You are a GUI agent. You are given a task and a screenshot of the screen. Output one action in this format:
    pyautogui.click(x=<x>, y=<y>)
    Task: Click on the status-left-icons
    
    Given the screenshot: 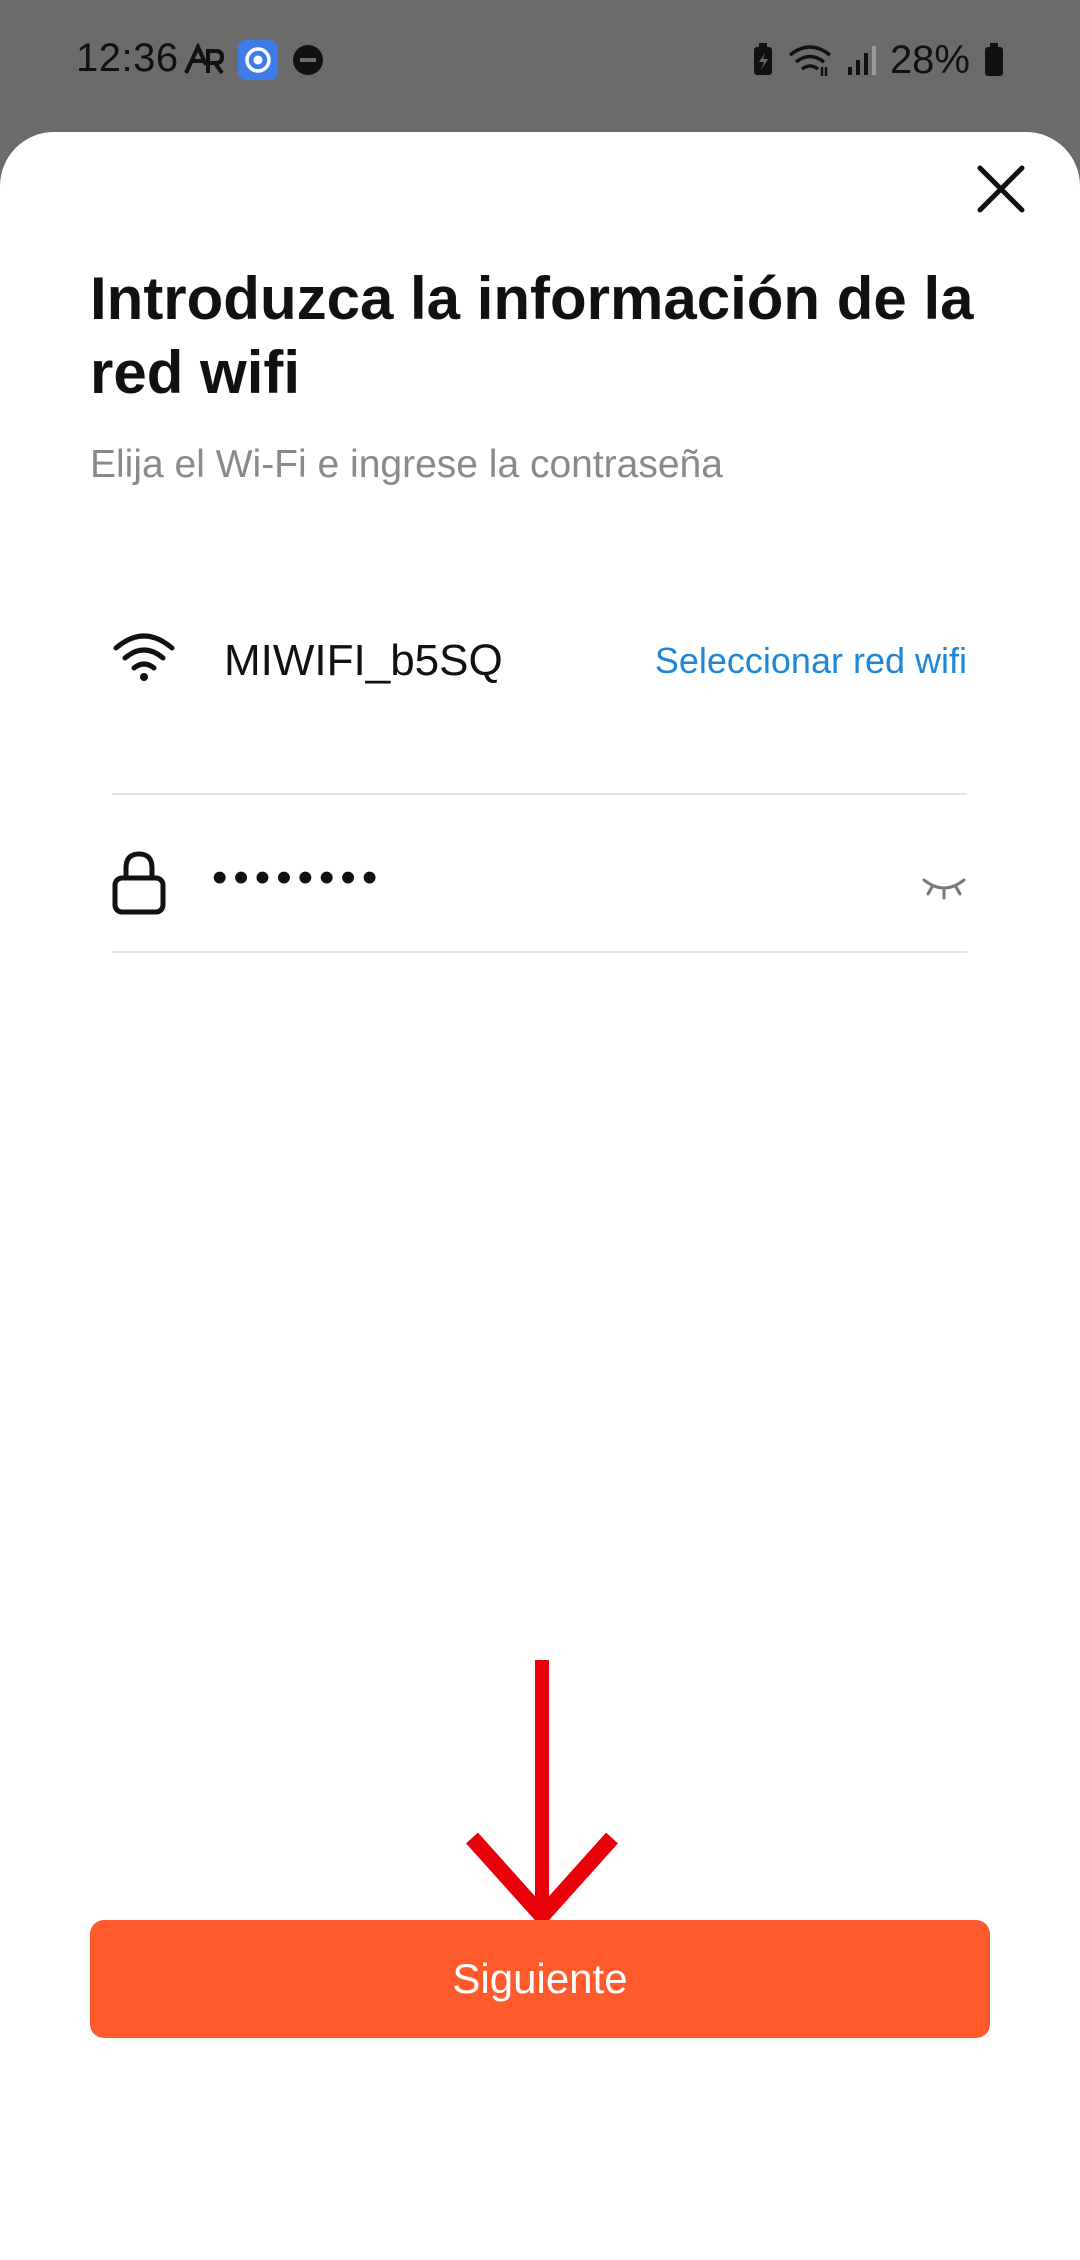 What is the action you would take?
    pyautogui.click(x=254, y=60)
    